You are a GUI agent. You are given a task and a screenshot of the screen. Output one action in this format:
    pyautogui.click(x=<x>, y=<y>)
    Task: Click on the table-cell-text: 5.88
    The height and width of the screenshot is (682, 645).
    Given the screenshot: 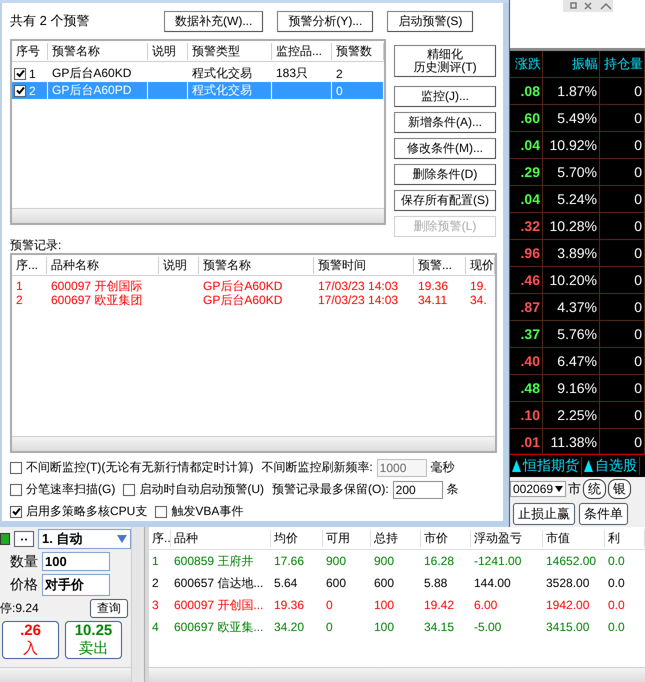 What is the action you would take?
    pyautogui.click(x=435, y=583)
    